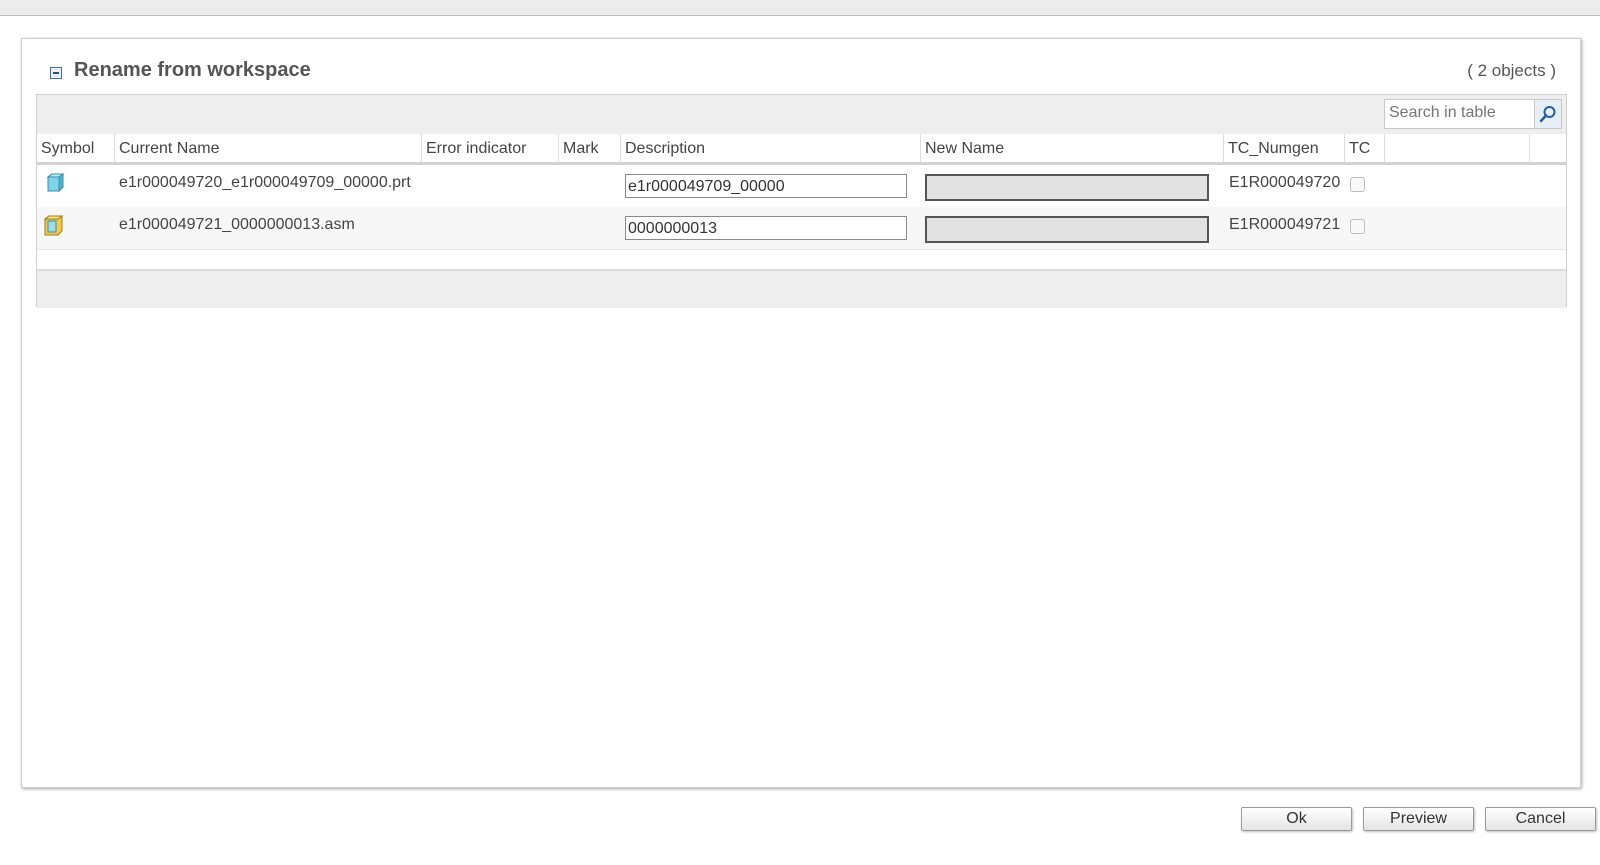 This screenshot has width=1600, height=865. Describe the element at coordinates (54, 228) in the screenshot. I see `assembly-icon` at that location.